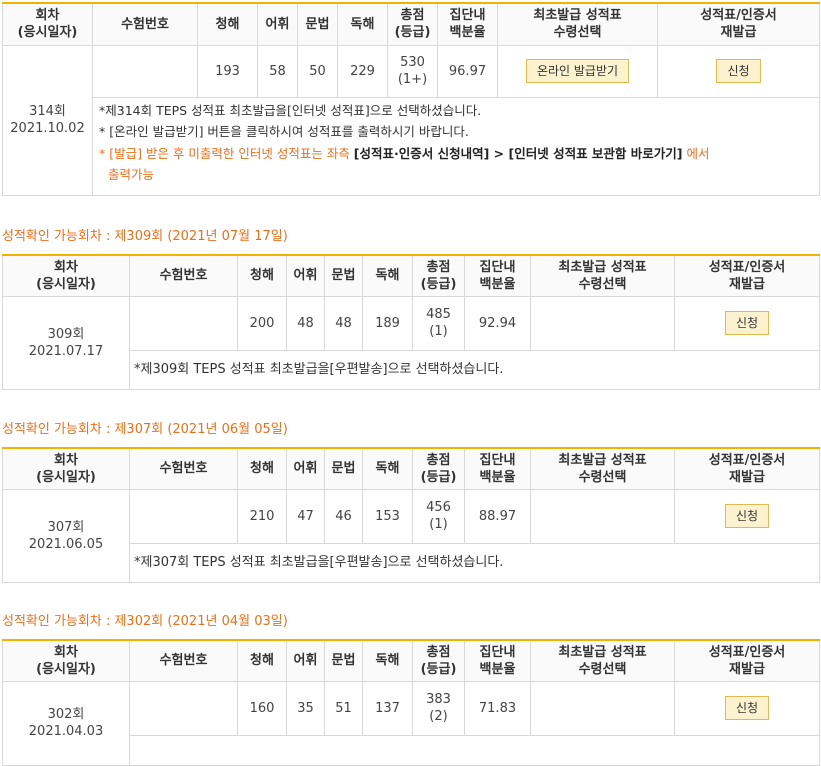 The width and height of the screenshot is (821, 766). What do you see at coordinates (387, 516) in the screenshot?
I see `reading-score: 153` at bounding box center [387, 516].